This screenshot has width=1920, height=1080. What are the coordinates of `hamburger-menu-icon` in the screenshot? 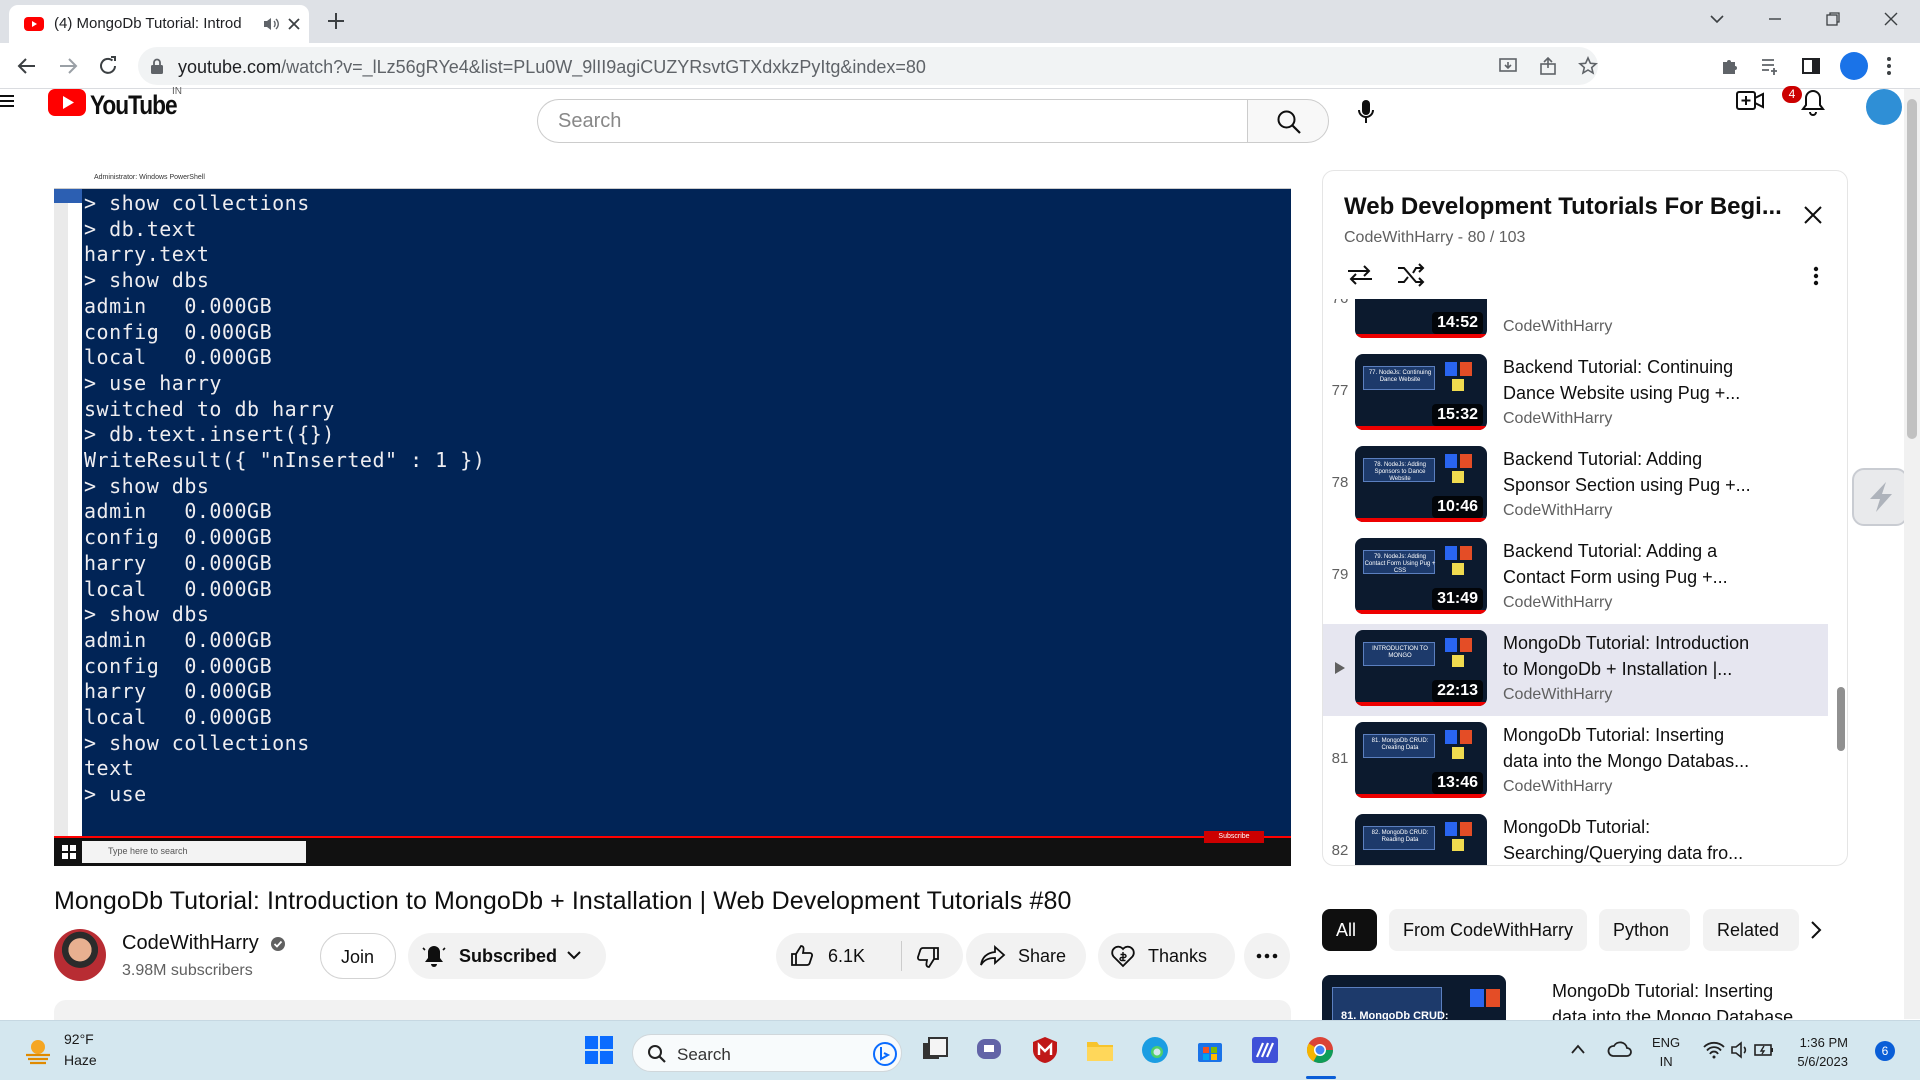 It's located at (7, 101).